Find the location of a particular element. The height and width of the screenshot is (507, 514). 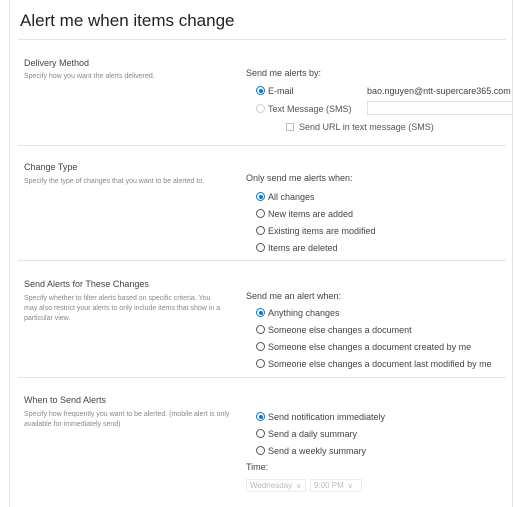

email-radio is located at coordinates (260, 90).